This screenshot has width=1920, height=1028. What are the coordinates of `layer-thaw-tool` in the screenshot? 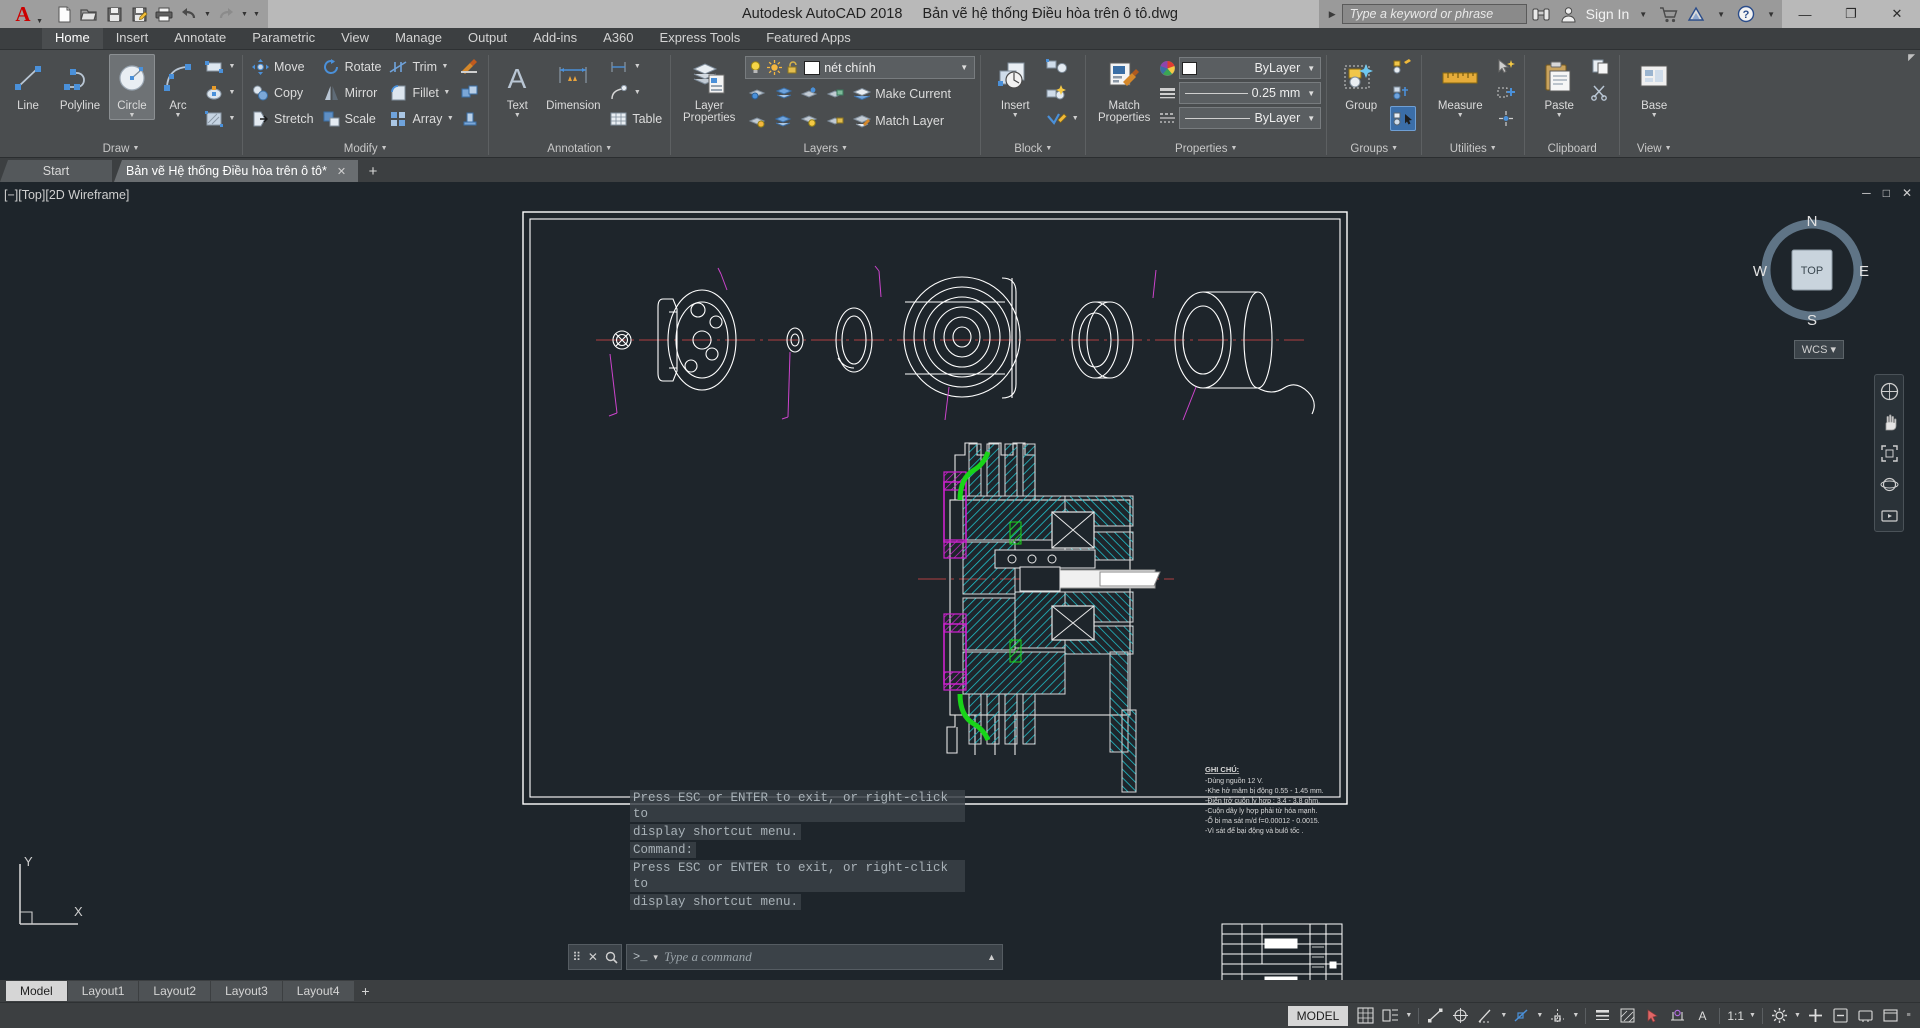 It's located at (810, 120).